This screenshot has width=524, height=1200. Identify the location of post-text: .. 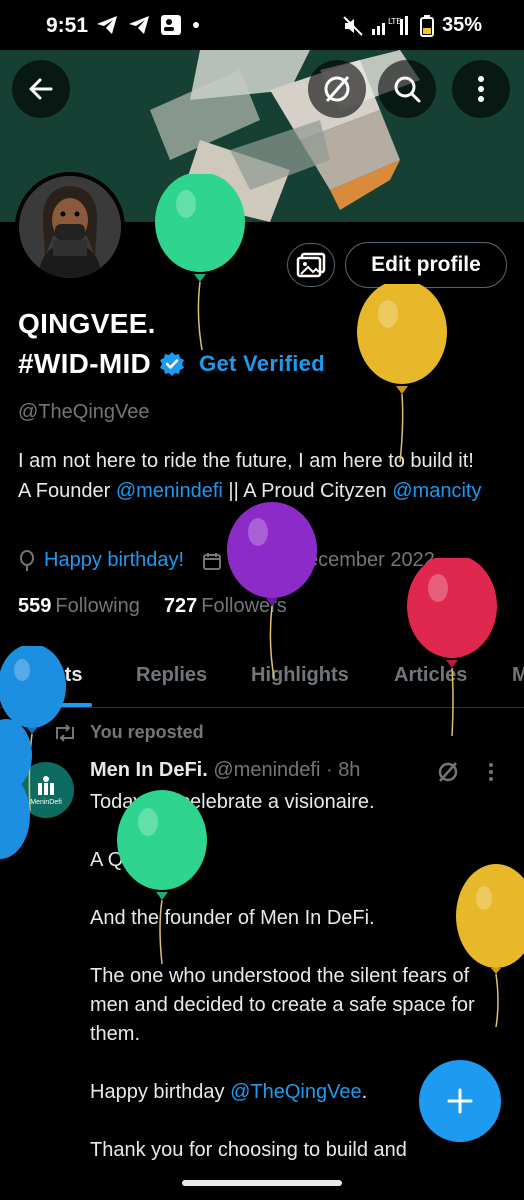
(364, 1092).